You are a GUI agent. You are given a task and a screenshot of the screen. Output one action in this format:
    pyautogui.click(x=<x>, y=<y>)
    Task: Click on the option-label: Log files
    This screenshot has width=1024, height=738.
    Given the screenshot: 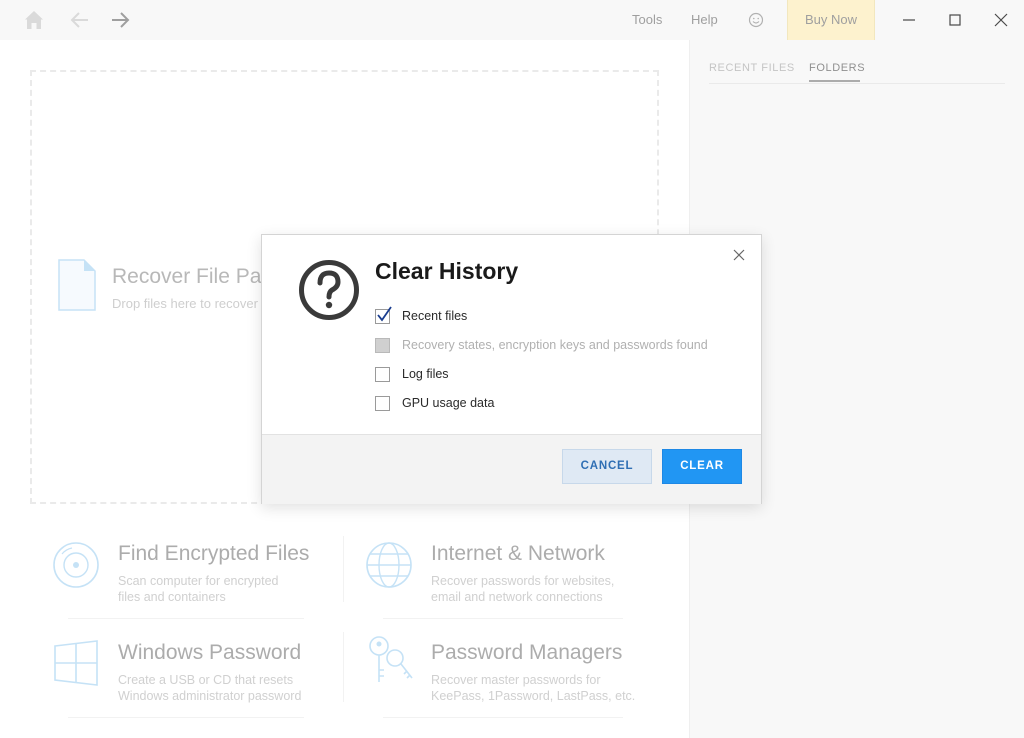 What is the action you would take?
    pyautogui.click(x=425, y=374)
    